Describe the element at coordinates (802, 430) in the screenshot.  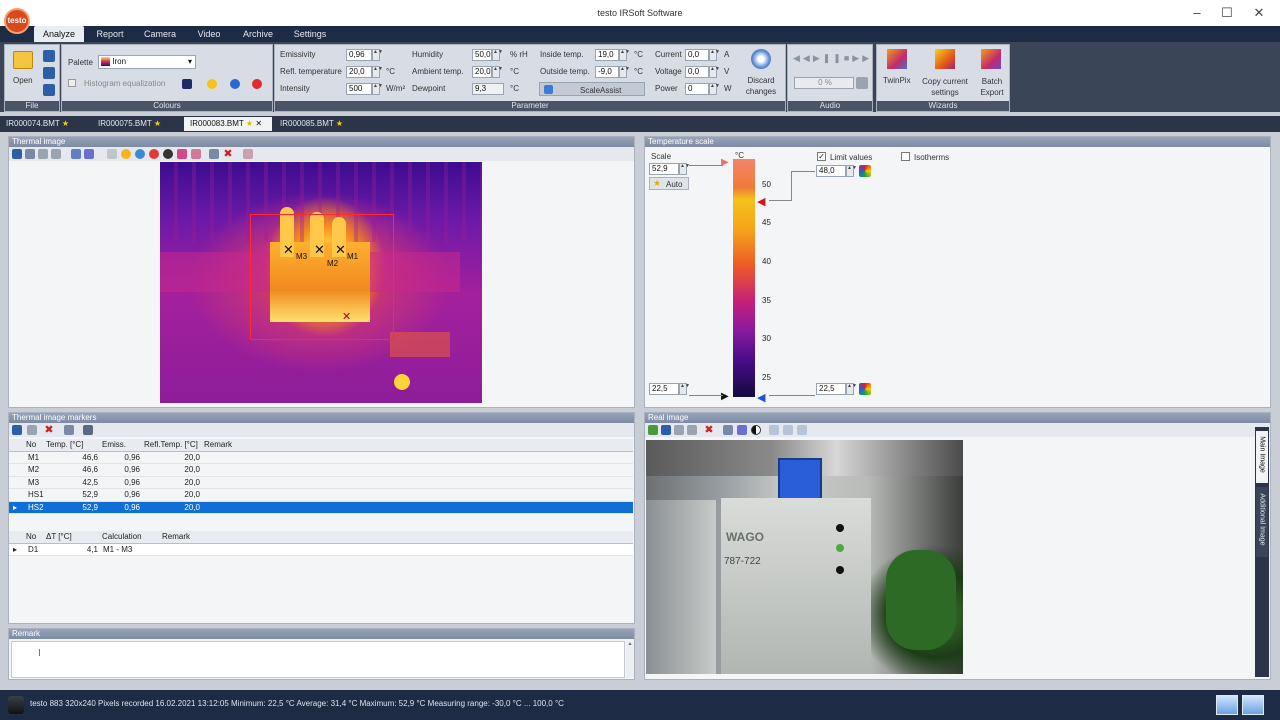
I see `zoom-fit-icon` at that location.